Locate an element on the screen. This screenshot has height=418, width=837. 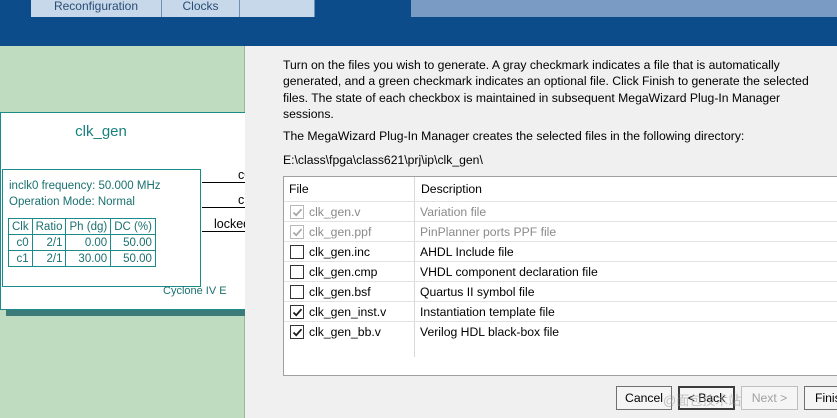
file-description: Verilog HDL black-box file is located at coordinates (490, 332).